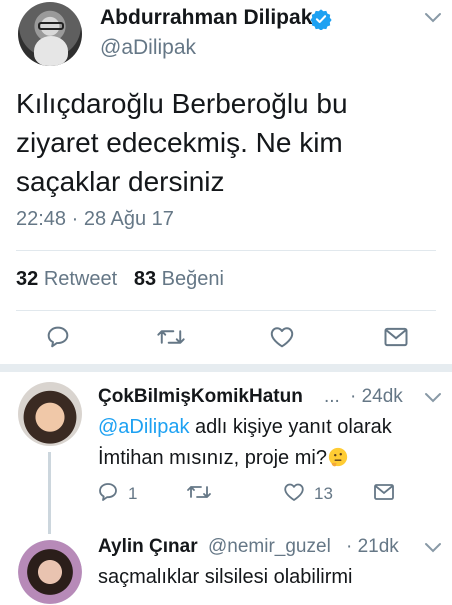  I want to click on retweet-count: 32, so click(27, 279).